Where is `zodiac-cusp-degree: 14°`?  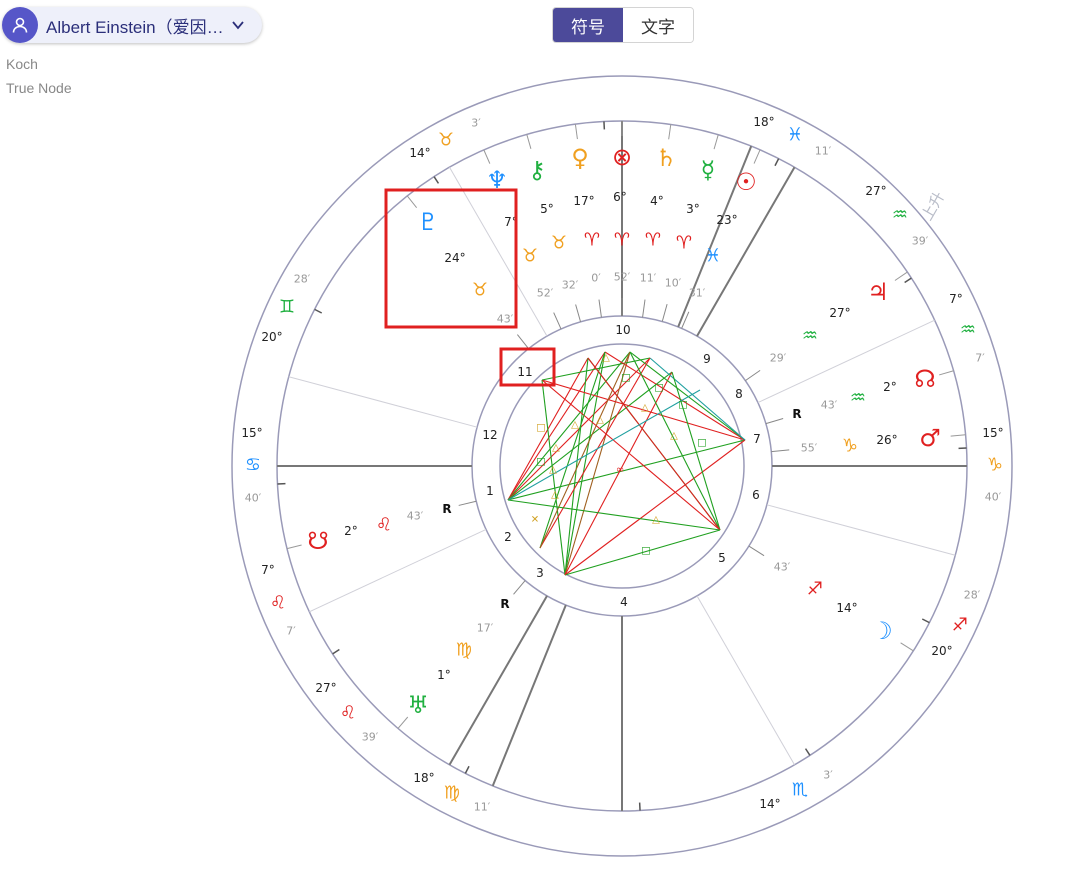 zodiac-cusp-degree: 14° is located at coordinates (419, 153).